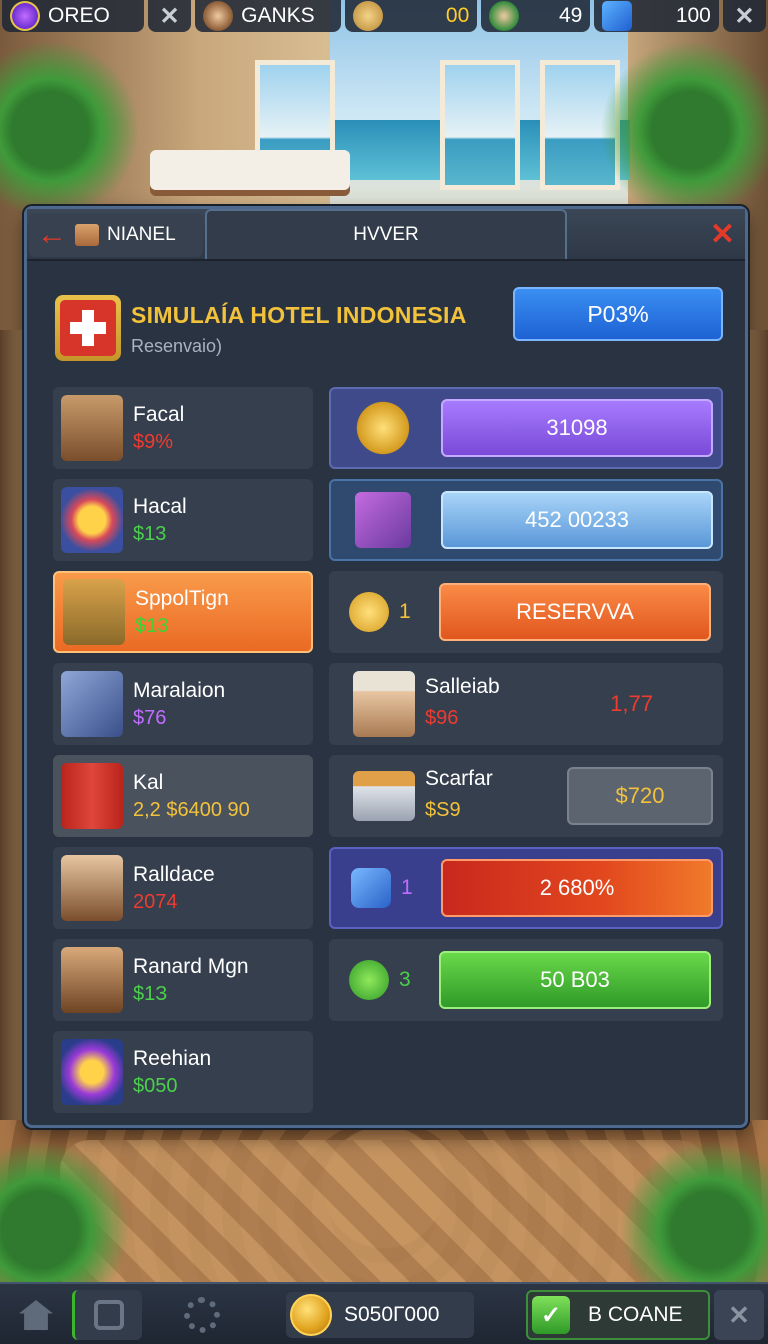  Describe the element at coordinates (405, 611) in the screenshot. I see `reservation-count: 1` at that location.